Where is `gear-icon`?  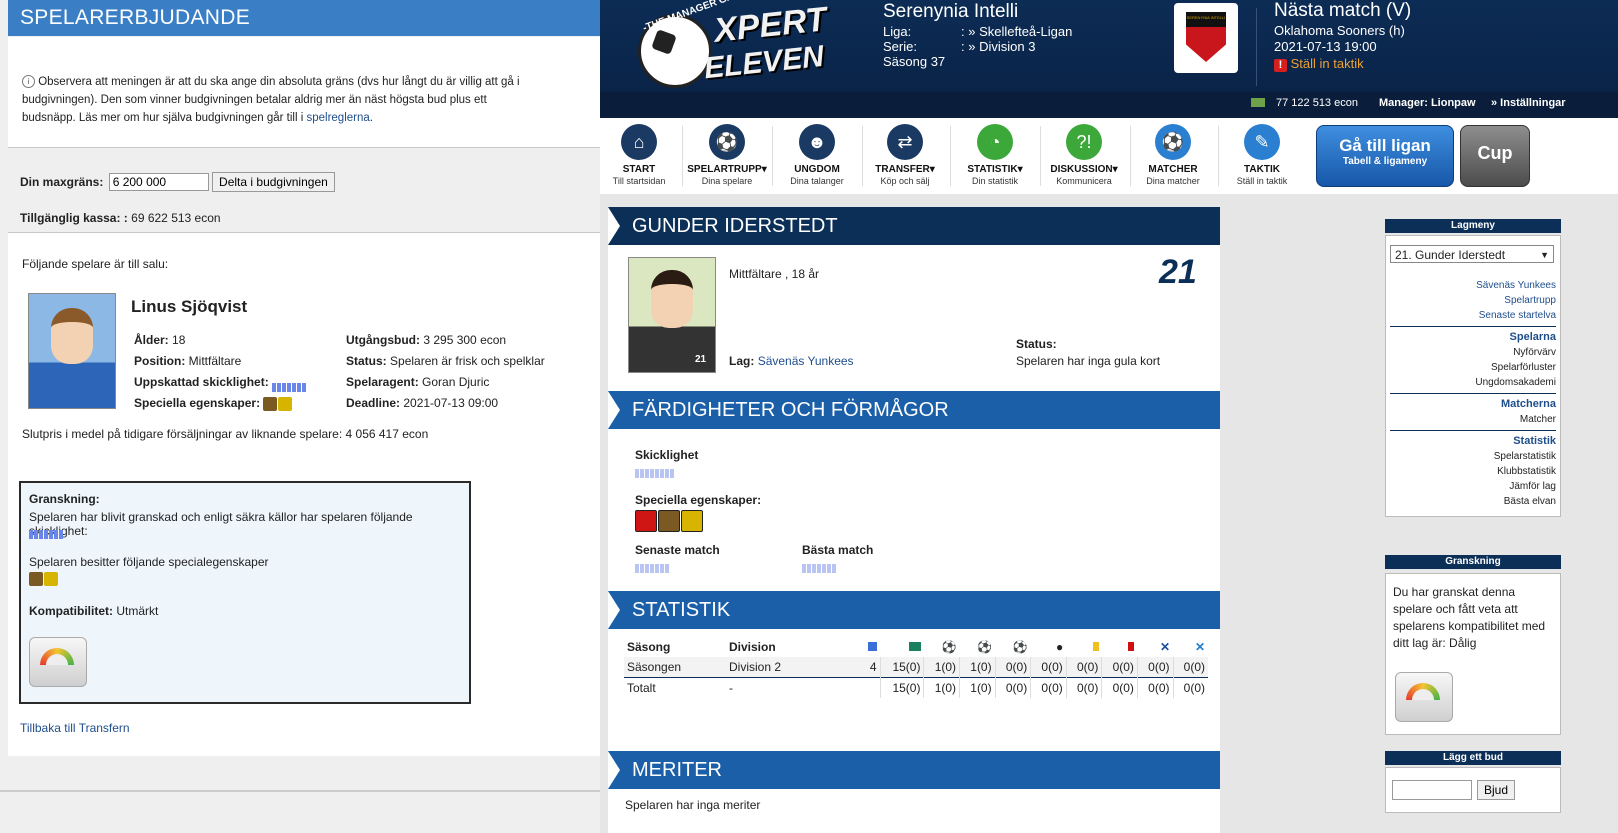
gear-icon is located at coordinates (270, 403).